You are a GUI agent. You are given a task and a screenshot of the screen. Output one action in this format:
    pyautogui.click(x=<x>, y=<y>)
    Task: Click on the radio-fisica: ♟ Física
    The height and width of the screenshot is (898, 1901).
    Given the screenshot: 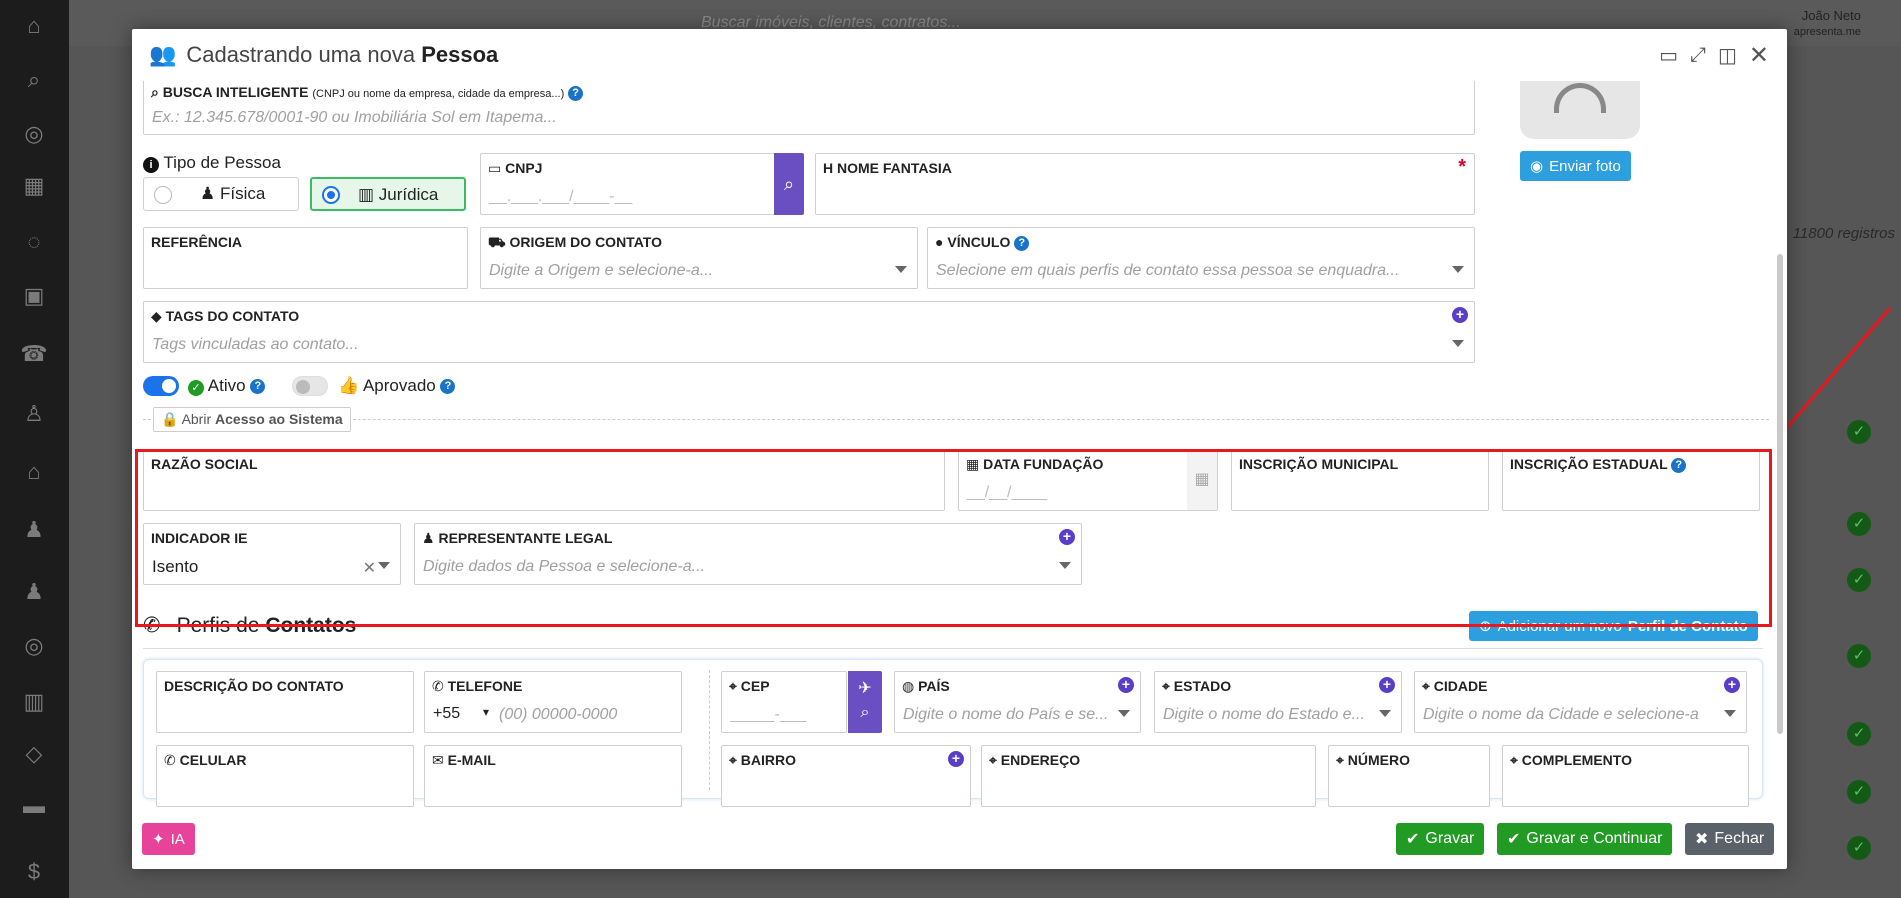 What is the action you would take?
    pyautogui.click(x=221, y=194)
    